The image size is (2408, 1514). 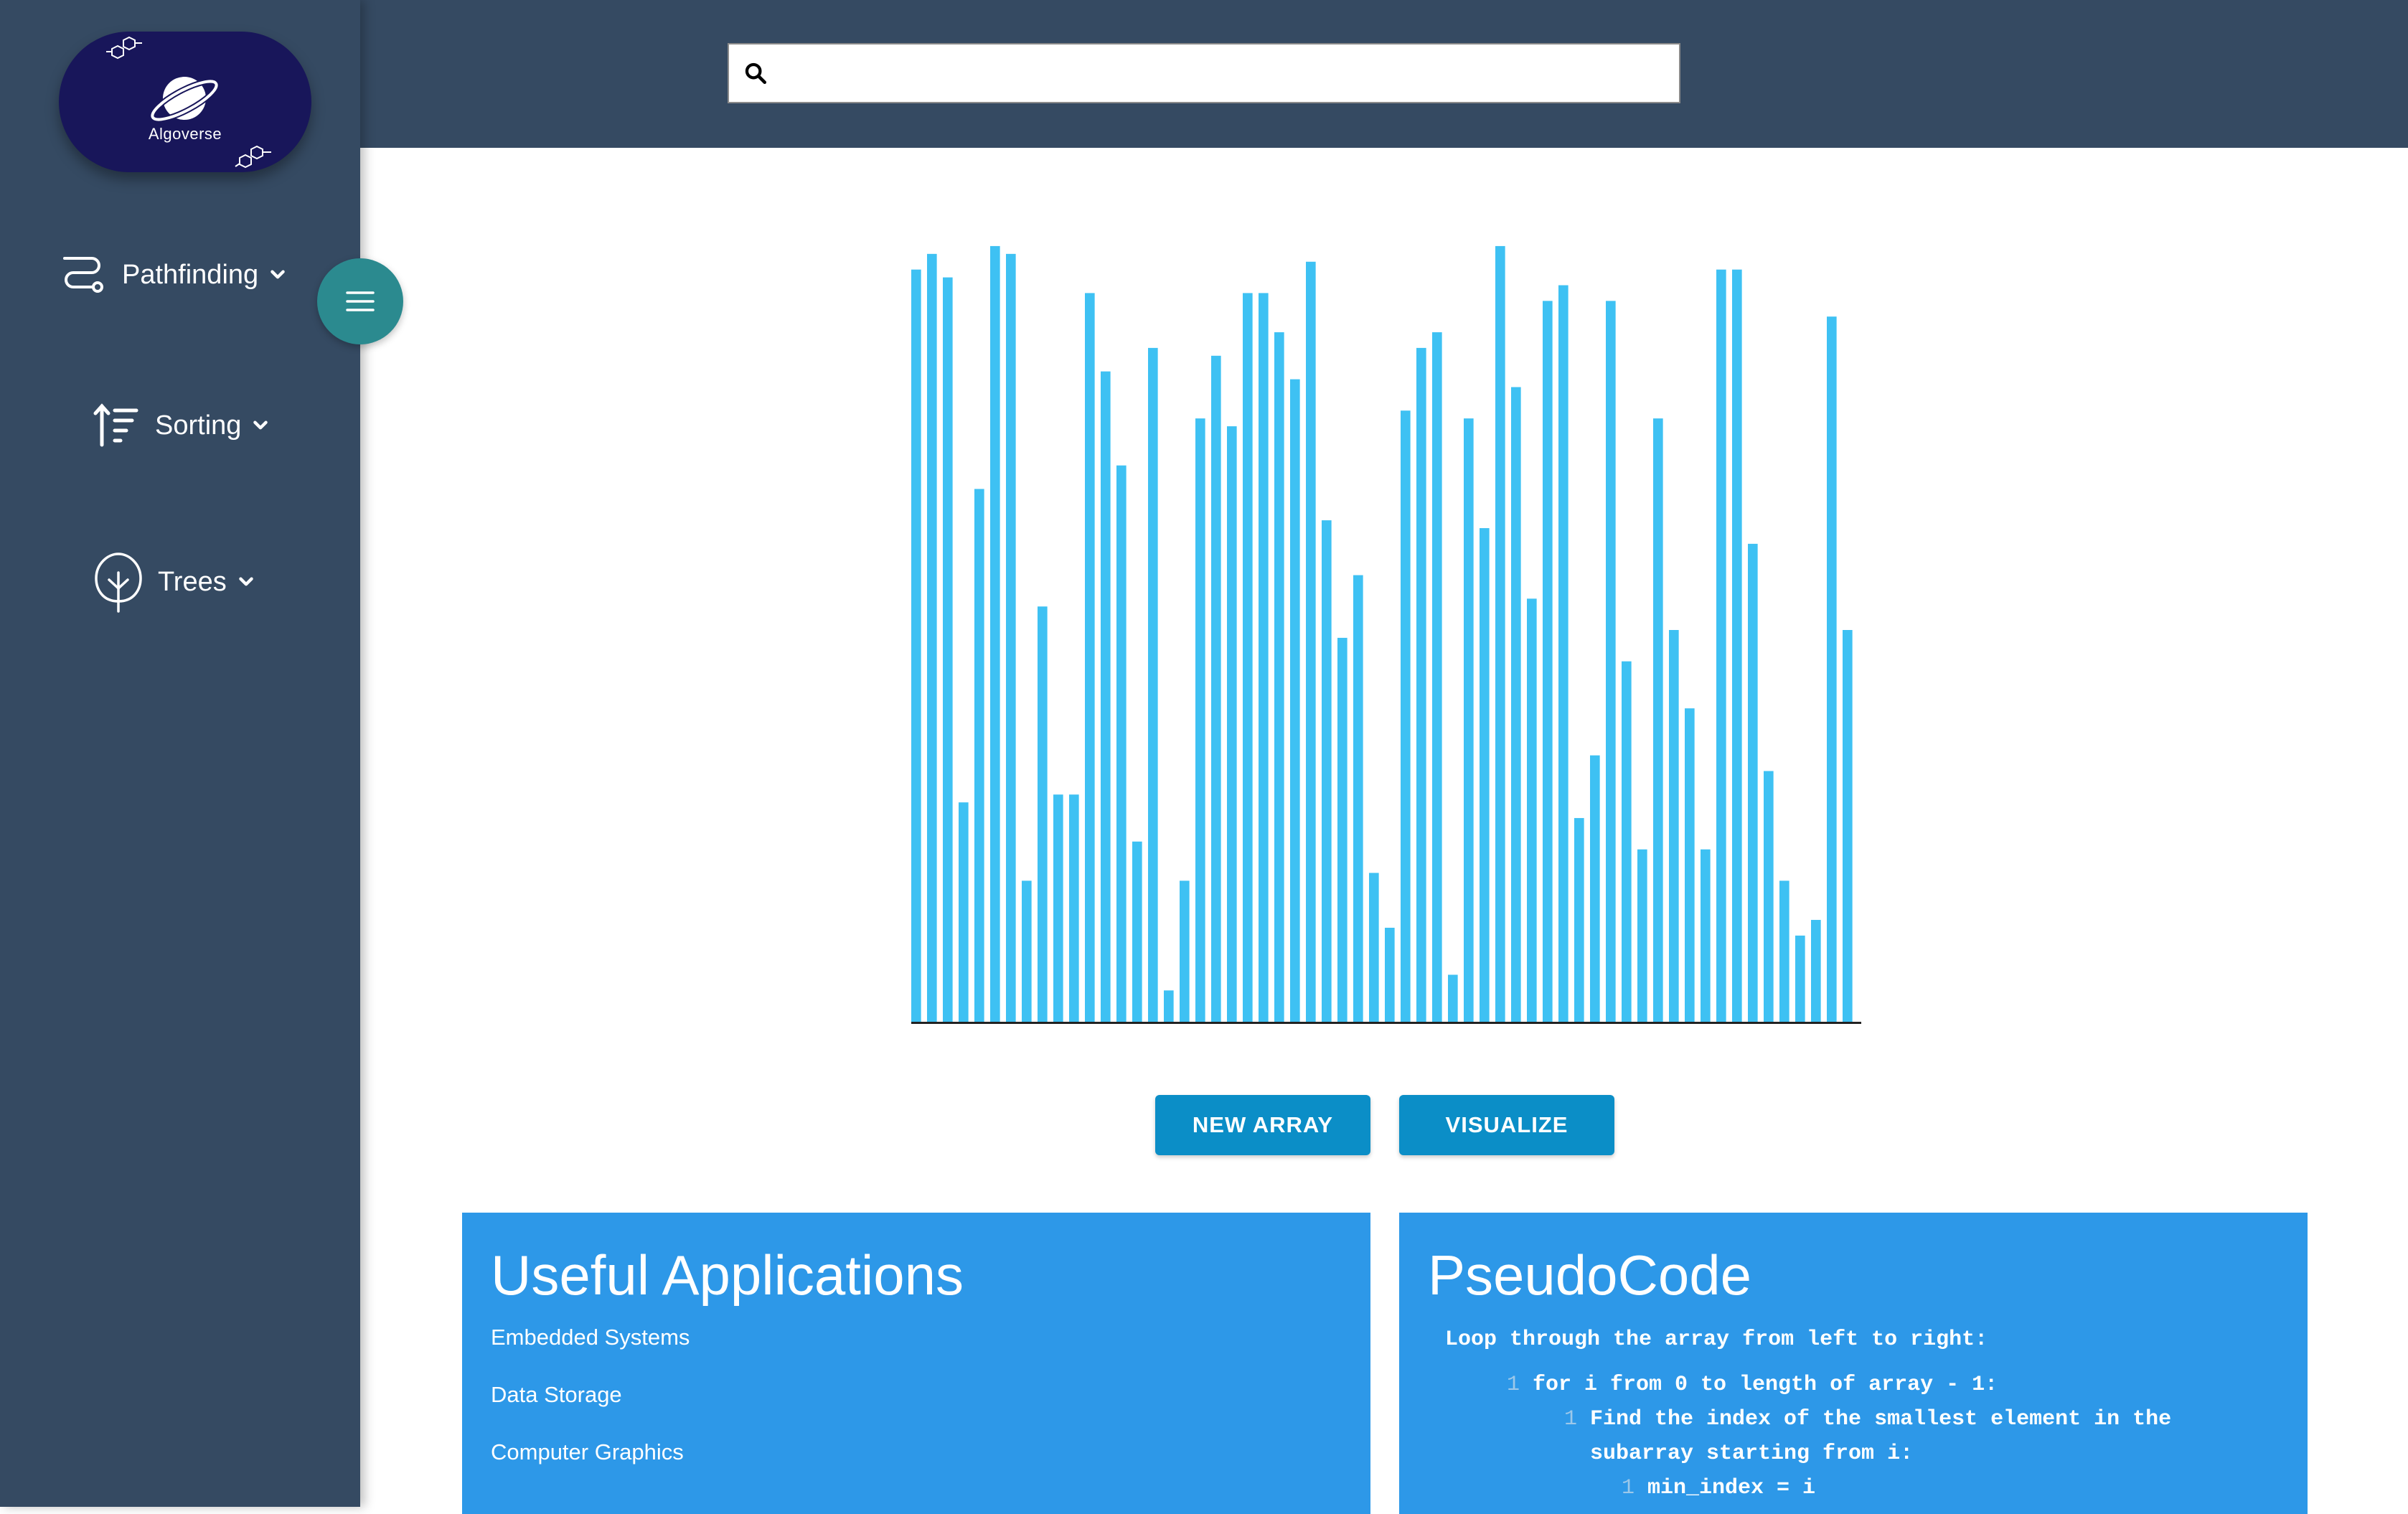 What do you see at coordinates (1262, 1125) in the screenshot?
I see `new-array-button: NEW ARRAY` at bounding box center [1262, 1125].